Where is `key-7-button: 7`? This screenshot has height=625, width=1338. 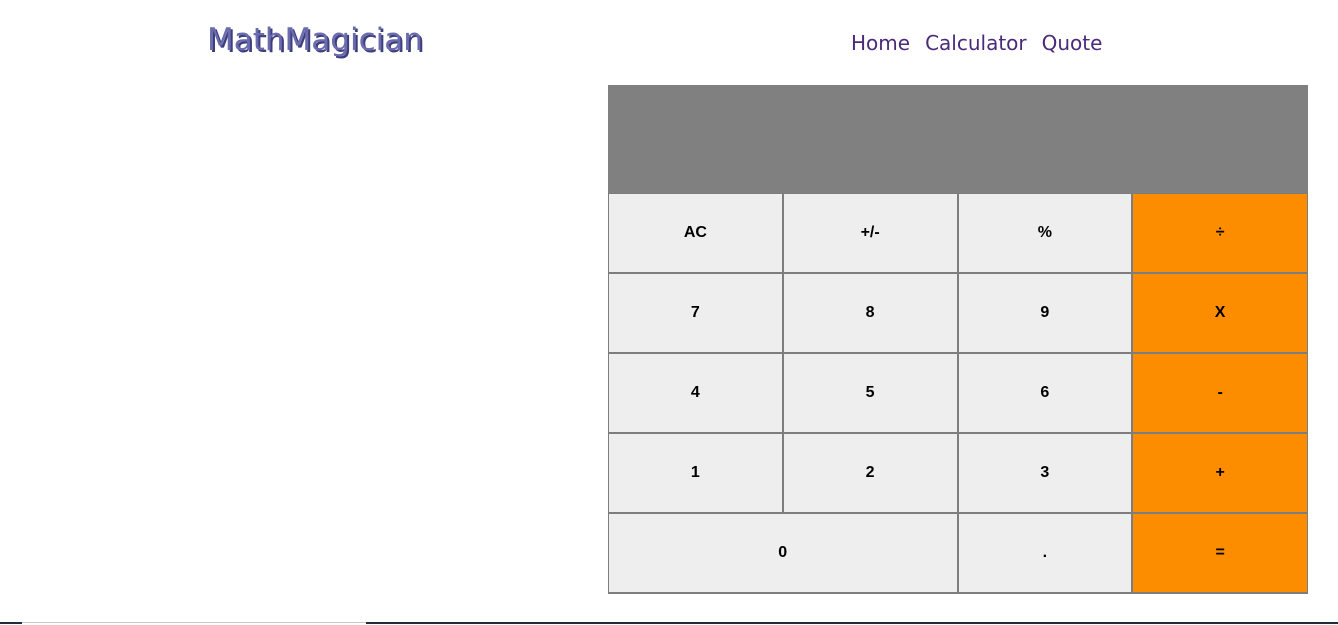 key-7-button: 7 is located at coordinates (696, 314).